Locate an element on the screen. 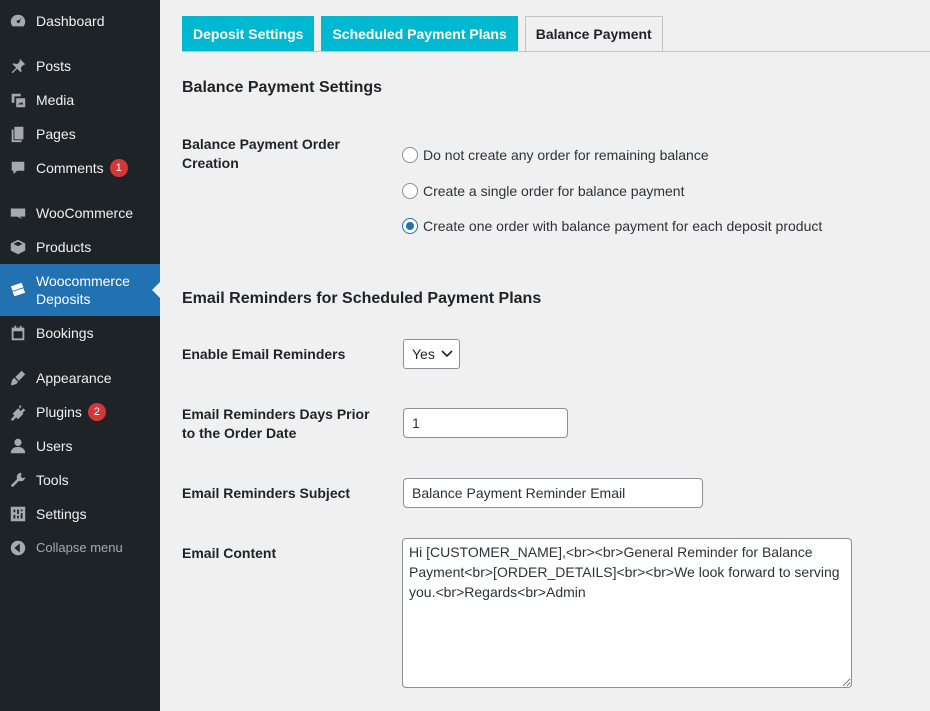 The width and height of the screenshot is (930, 711). menu-tools: Tools is located at coordinates (80, 480).